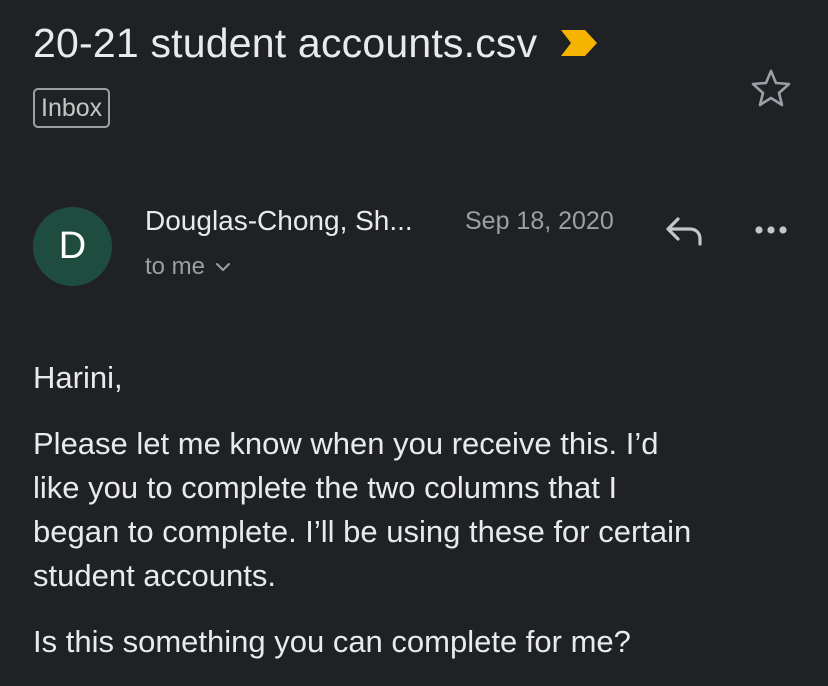 Image resolution: width=828 pixels, height=686 pixels. Describe the element at coordinates (78, 377) in the screenshot. I see `email-greeting: Harini,` at that location.